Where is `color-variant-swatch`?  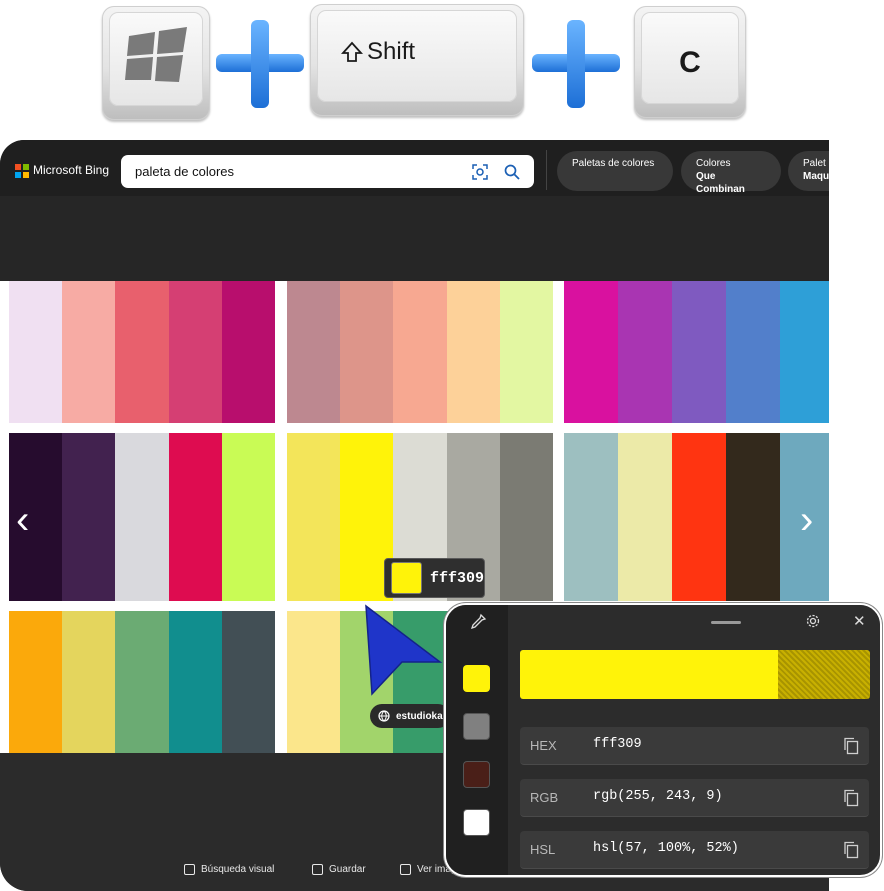
color-variant-swatch is located at coordinates (824, 674).